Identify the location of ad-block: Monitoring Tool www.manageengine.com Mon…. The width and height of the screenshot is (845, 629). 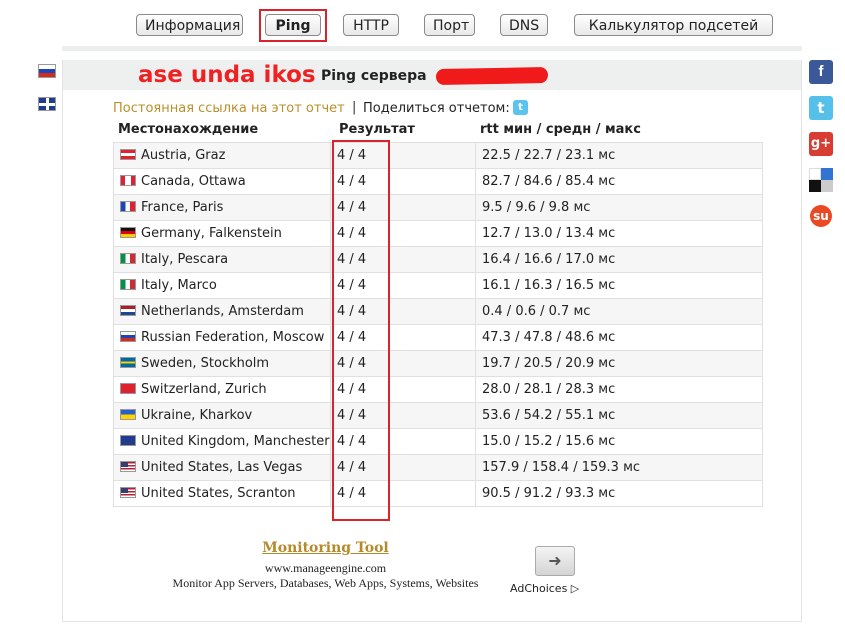
(358, 564).